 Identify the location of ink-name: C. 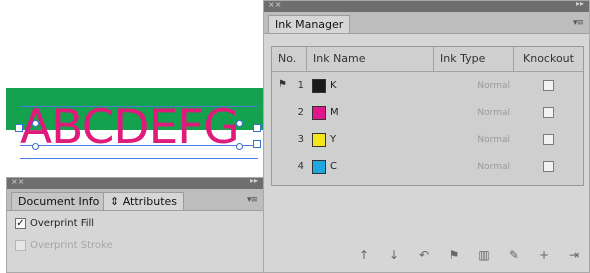
(333, 166).